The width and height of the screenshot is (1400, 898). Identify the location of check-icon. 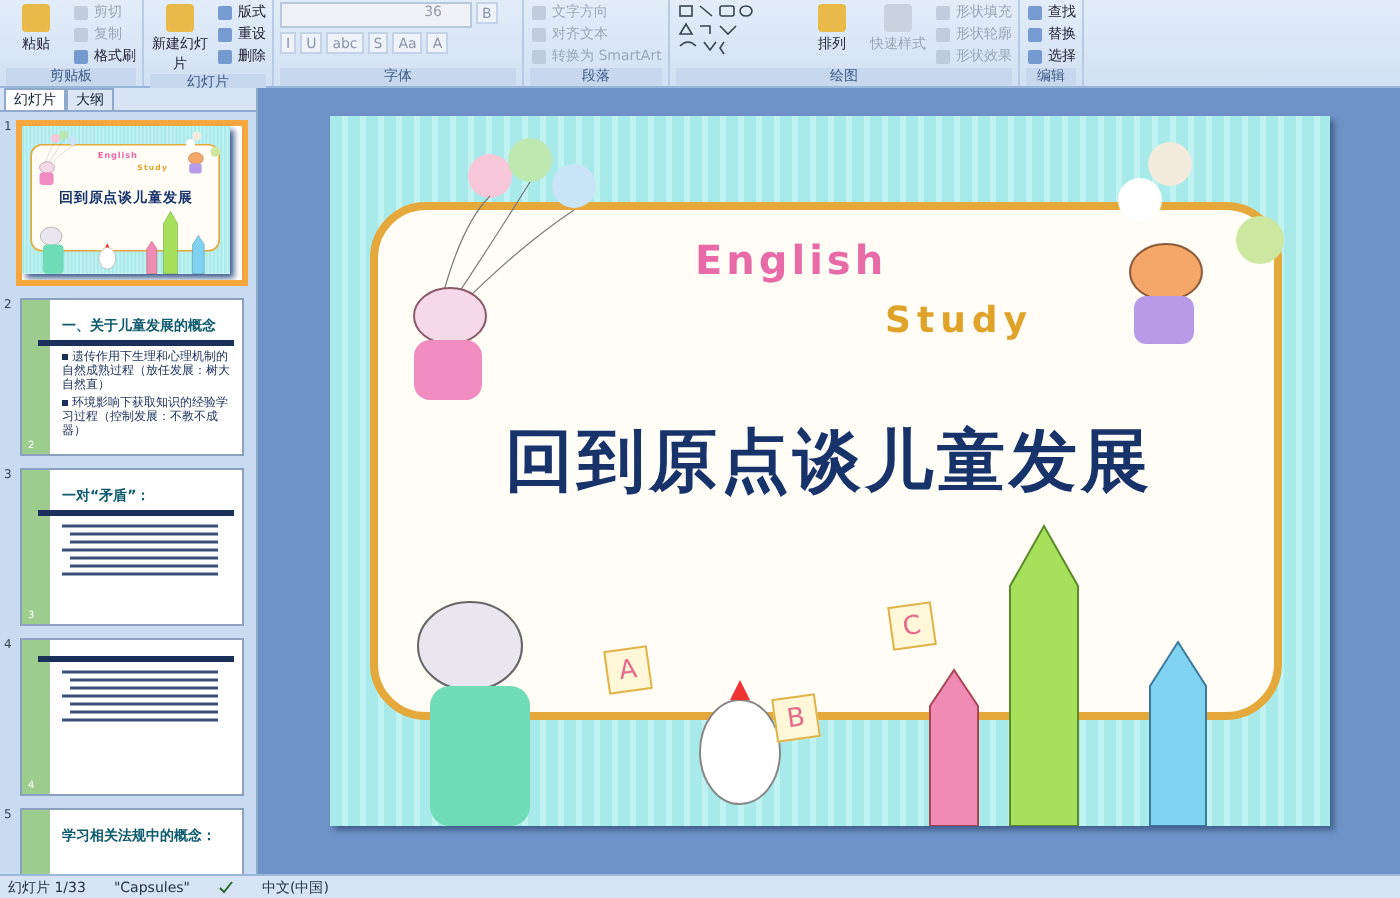
(226, 887).